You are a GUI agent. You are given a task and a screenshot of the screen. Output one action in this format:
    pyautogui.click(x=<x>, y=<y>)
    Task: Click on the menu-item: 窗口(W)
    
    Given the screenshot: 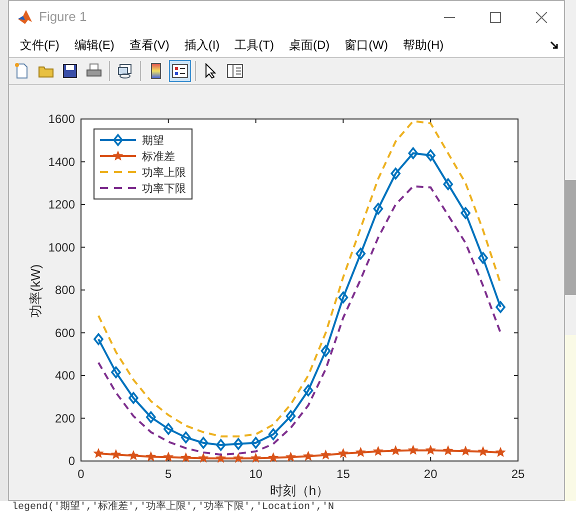 What is the action you would take?
    pyautogui.click(x=366, y=45)
    